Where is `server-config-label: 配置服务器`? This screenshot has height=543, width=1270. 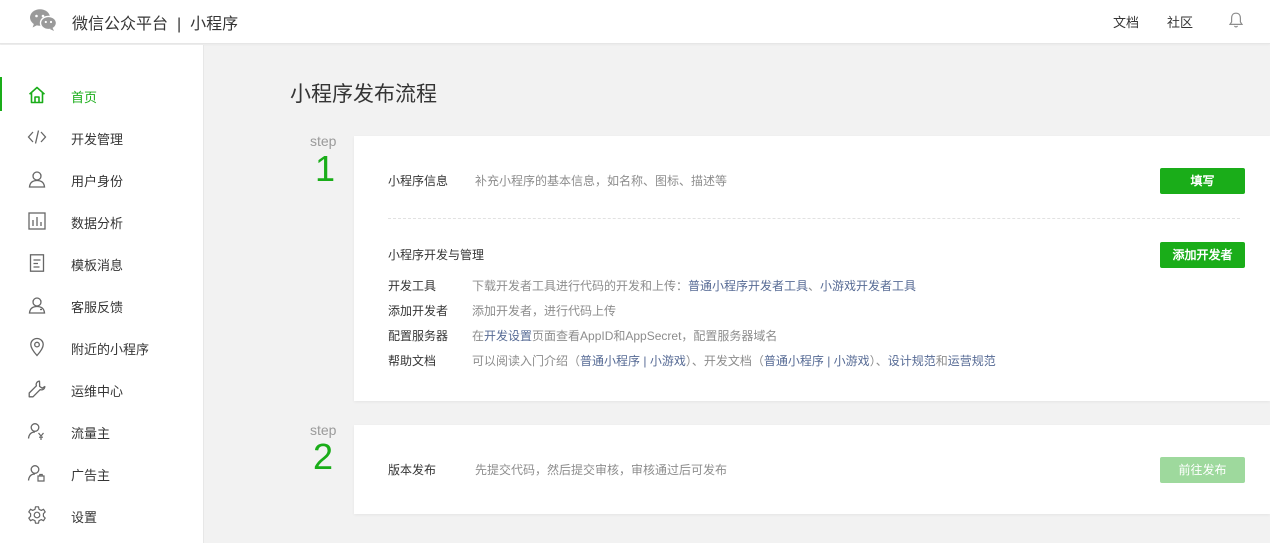 server-config-label: 配置服务器 is located at coordinates (418, 336).